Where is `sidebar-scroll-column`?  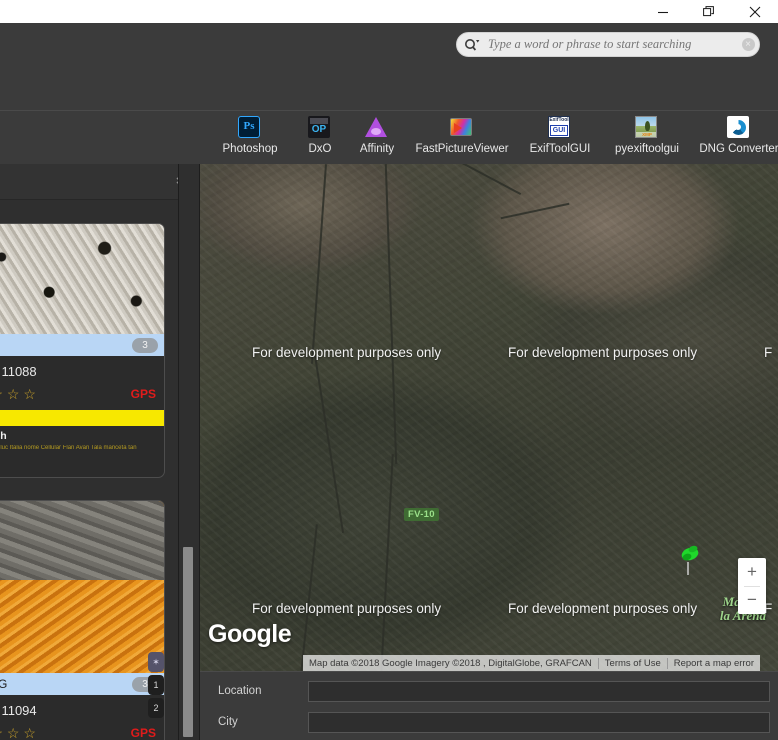 sidebar-scroll-column is located at coordinates (189, 452).